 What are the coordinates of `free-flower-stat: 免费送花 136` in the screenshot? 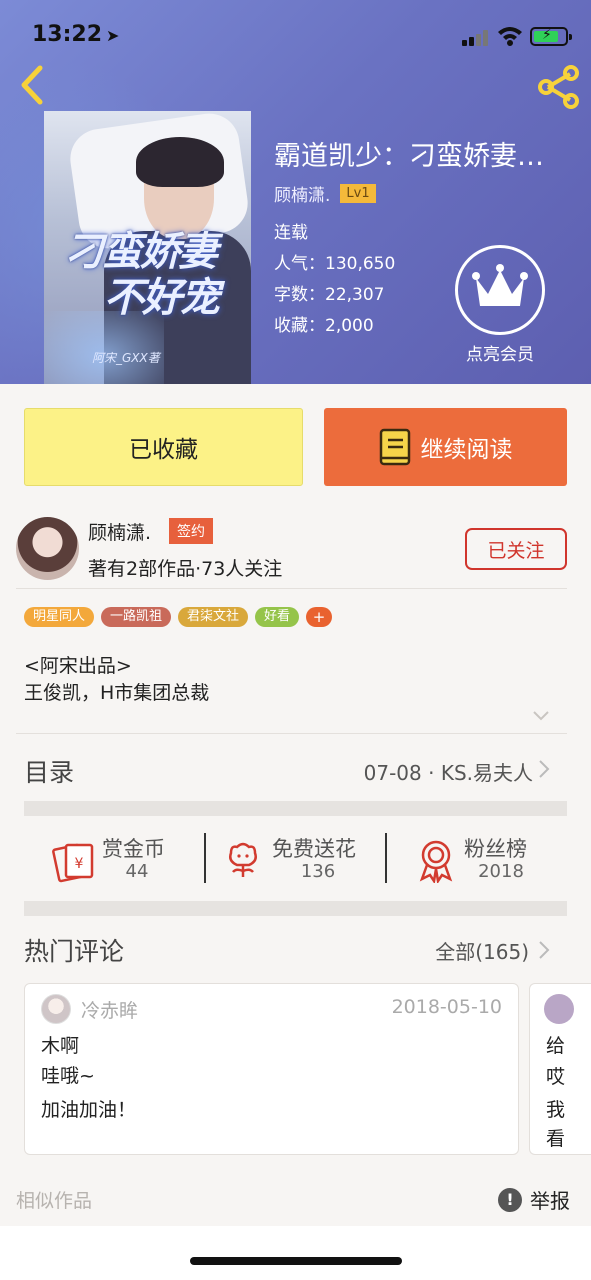 It's located at (312, 860).